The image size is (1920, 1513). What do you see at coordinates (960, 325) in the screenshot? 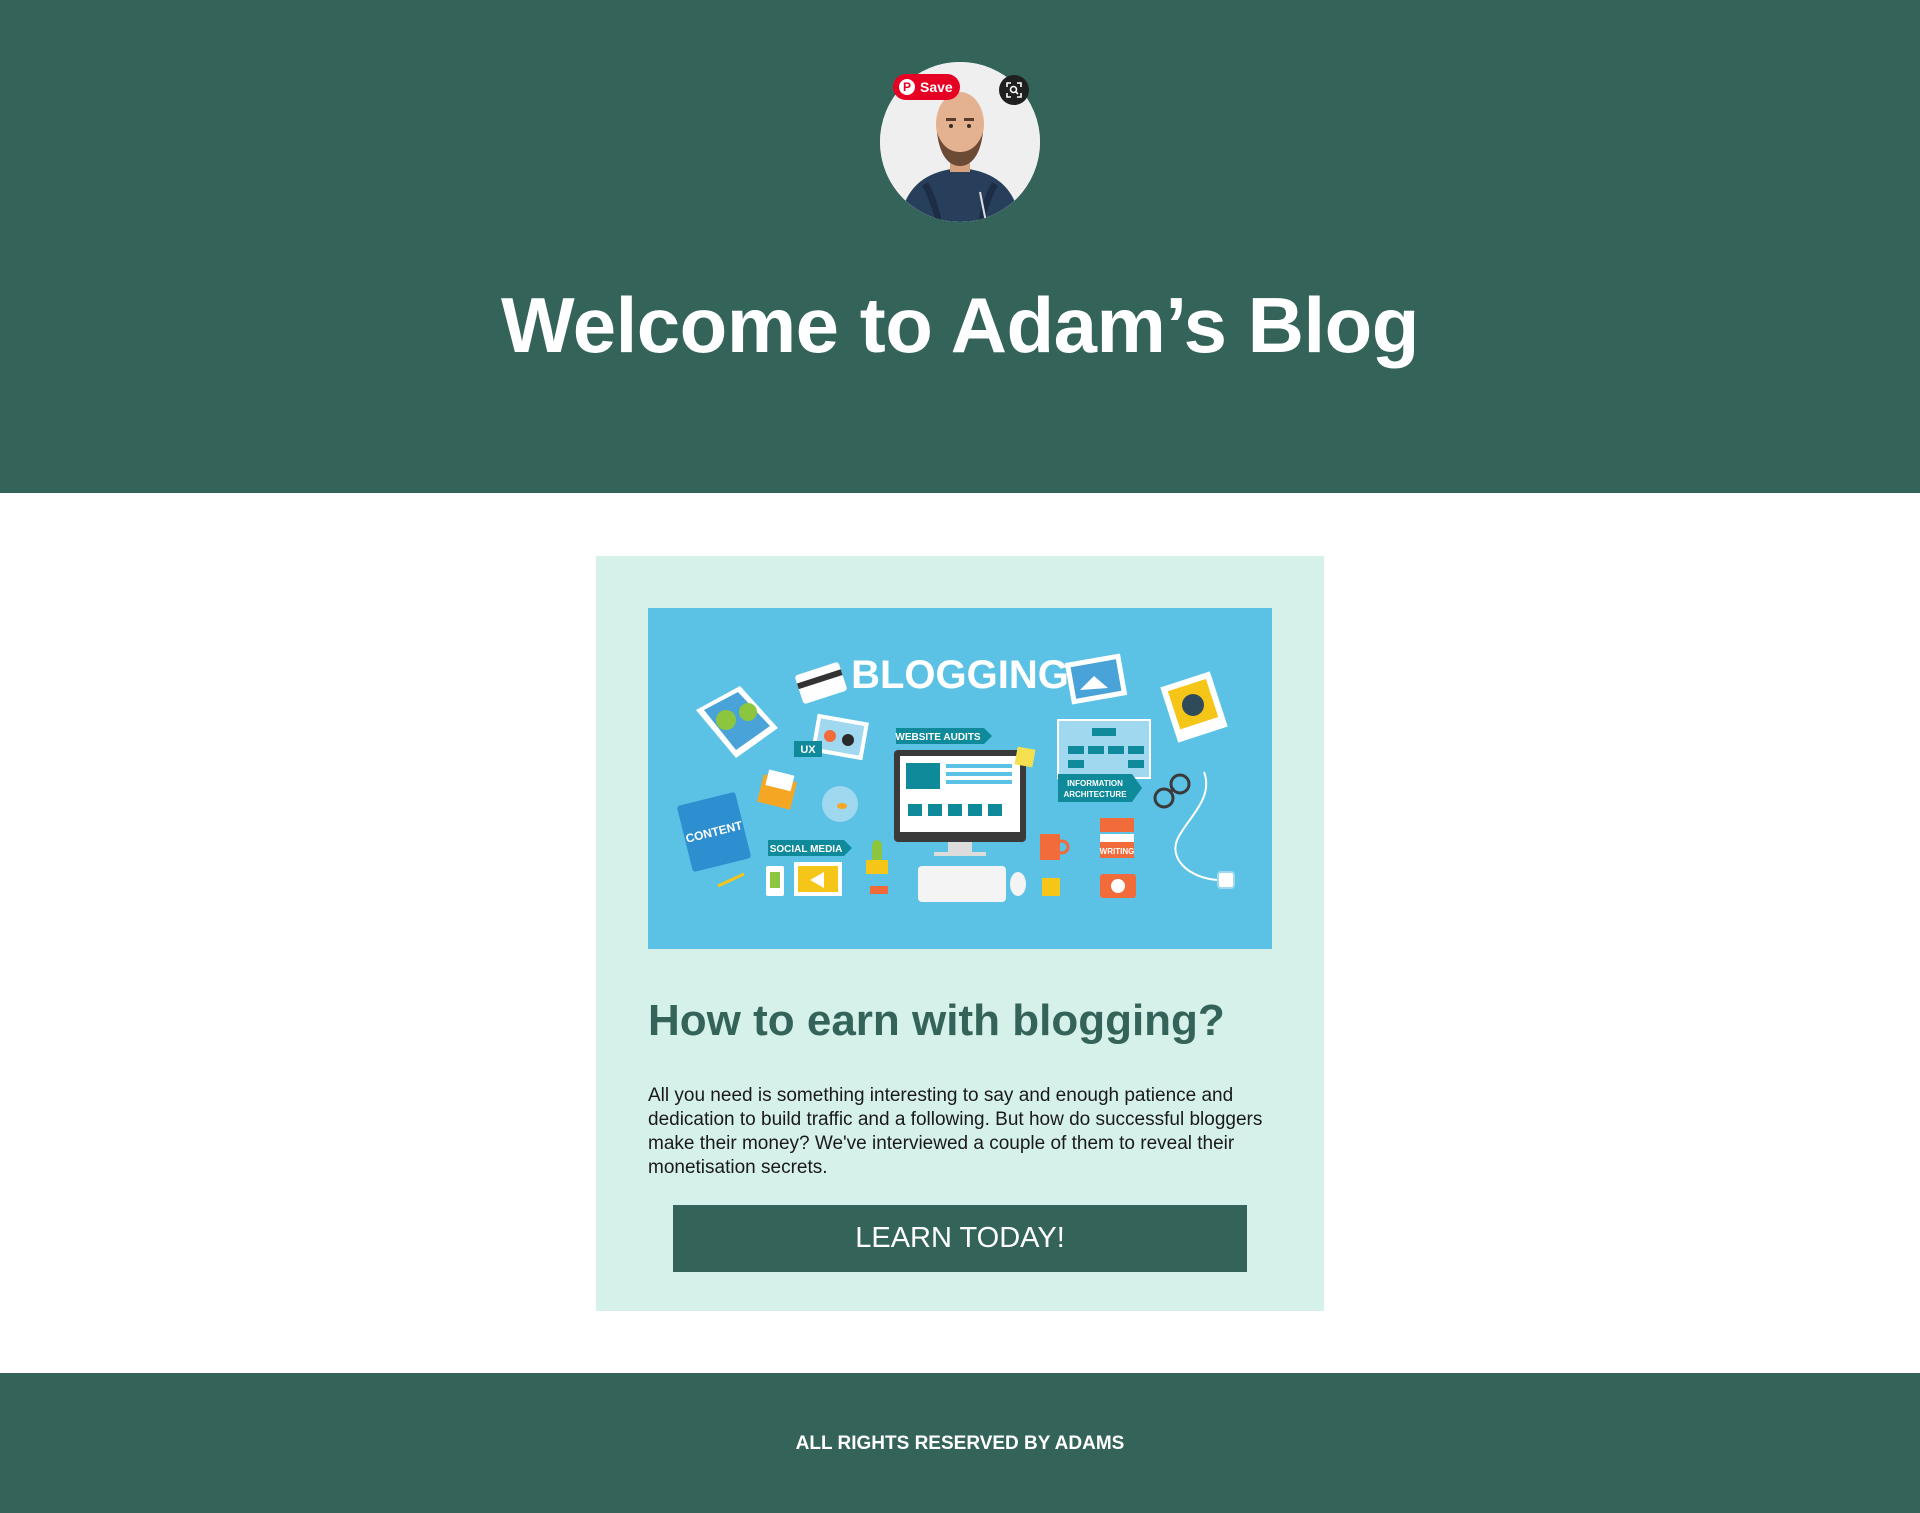
I see `page-title: Welcome to Adam’s Blog` at bounding box center [960, 325].